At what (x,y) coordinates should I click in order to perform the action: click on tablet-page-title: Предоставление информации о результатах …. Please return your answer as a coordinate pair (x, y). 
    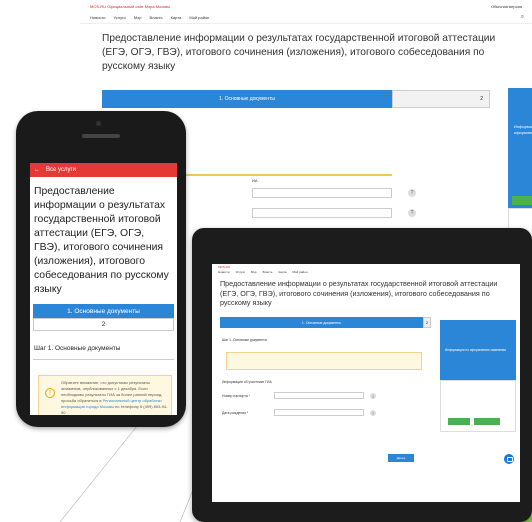
    Looking at the image, I should click on (359, 293).